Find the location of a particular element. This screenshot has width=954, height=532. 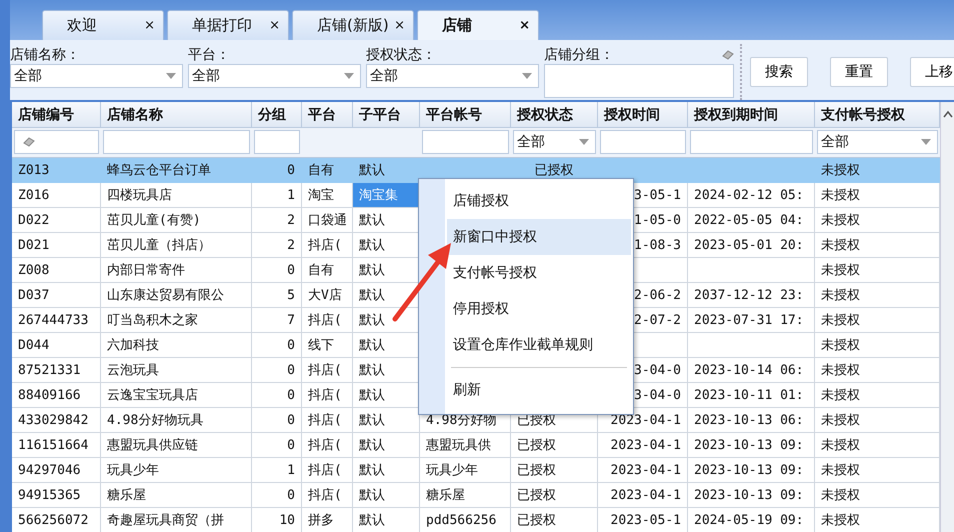

tab-label: 欢迎 is located at coordinates (82, 25).